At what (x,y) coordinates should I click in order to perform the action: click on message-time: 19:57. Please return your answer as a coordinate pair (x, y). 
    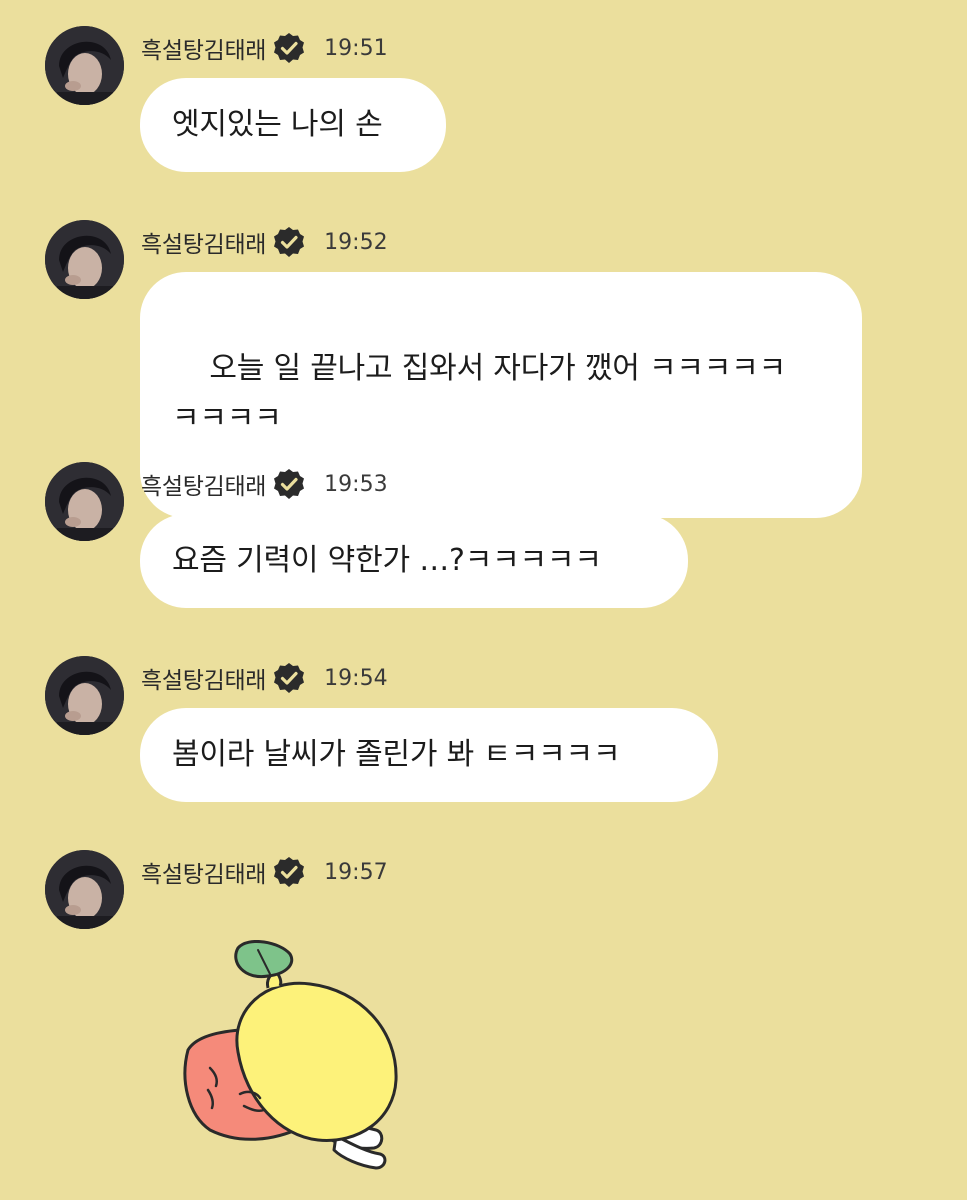
    Looking at the image, I should click on (356, 872).